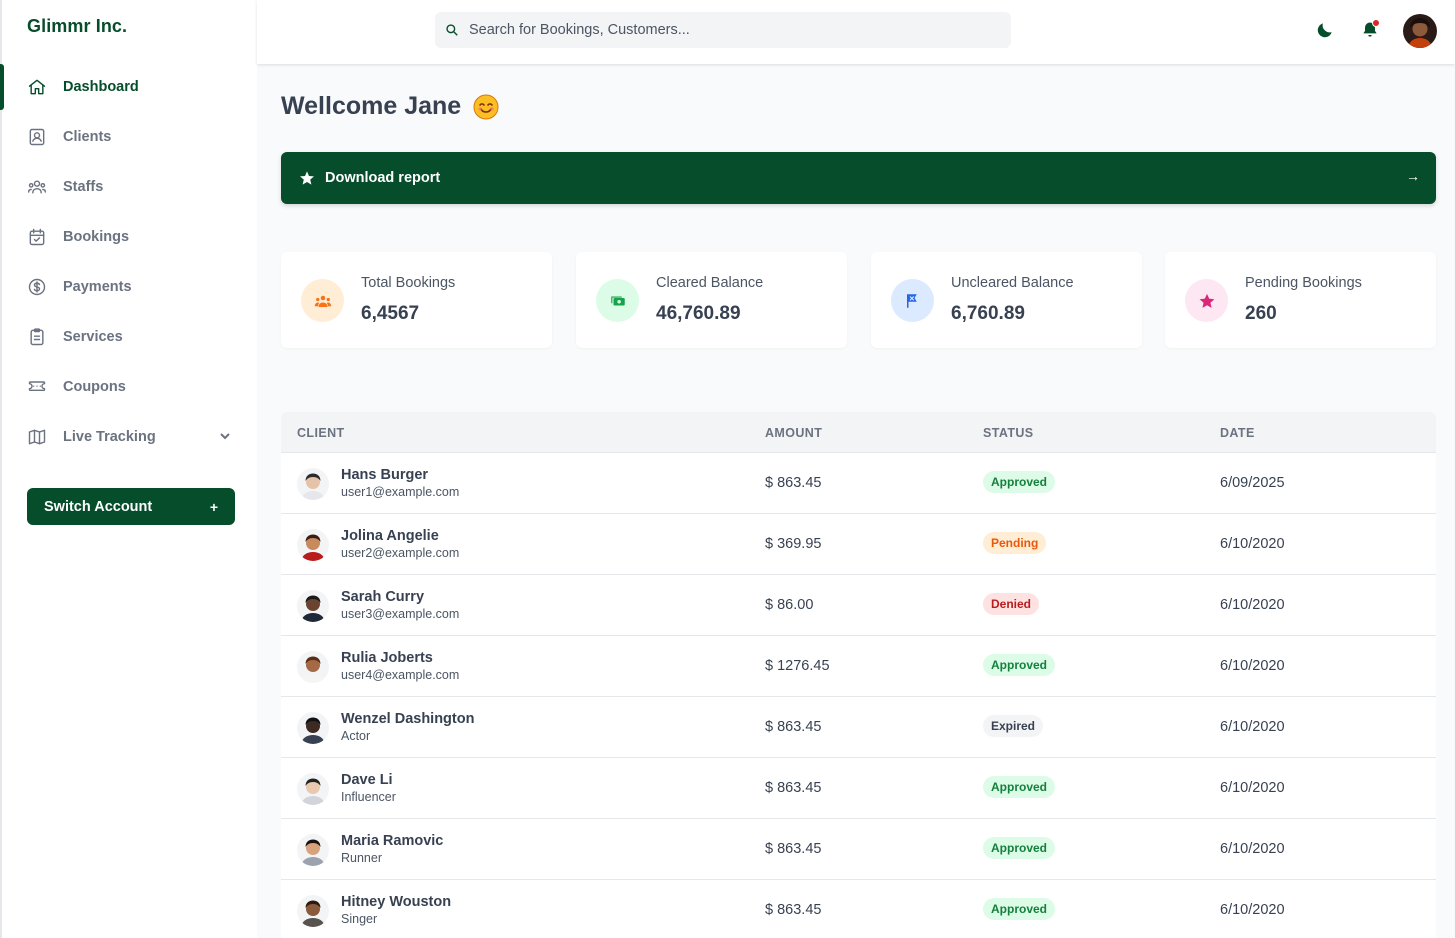 The width and height of the screenshot is (1455, 938). I want to click on stat-card-pending-bookings: Pending Bookings 260, so click(1300, 300).